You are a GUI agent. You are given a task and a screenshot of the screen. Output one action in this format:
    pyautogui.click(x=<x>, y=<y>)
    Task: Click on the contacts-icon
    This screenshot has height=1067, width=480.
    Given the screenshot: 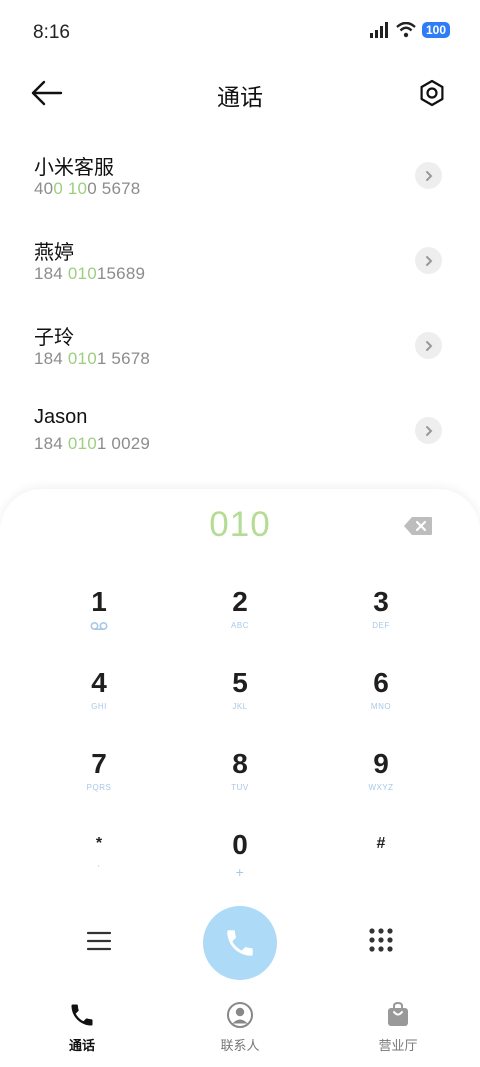 What is the action you would take?
    pyautogui.click(x=240, y=1015)
    